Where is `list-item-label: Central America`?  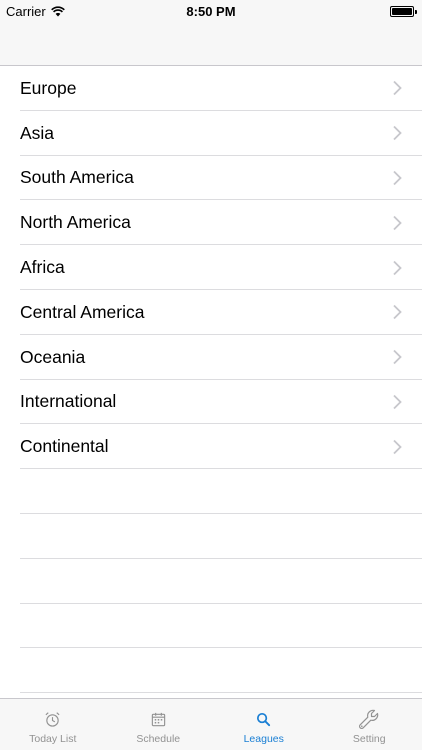 list-item-label: Central America is located at coordinates (82, 311).